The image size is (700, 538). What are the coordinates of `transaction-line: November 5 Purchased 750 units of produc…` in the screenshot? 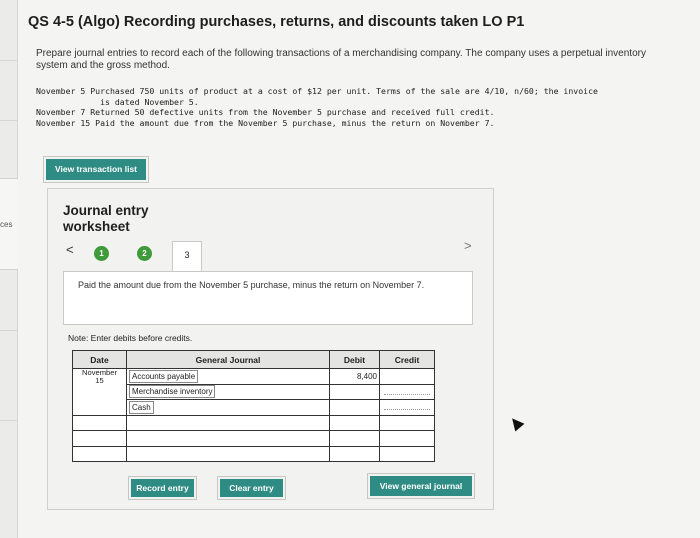 It's located at (317, 91).